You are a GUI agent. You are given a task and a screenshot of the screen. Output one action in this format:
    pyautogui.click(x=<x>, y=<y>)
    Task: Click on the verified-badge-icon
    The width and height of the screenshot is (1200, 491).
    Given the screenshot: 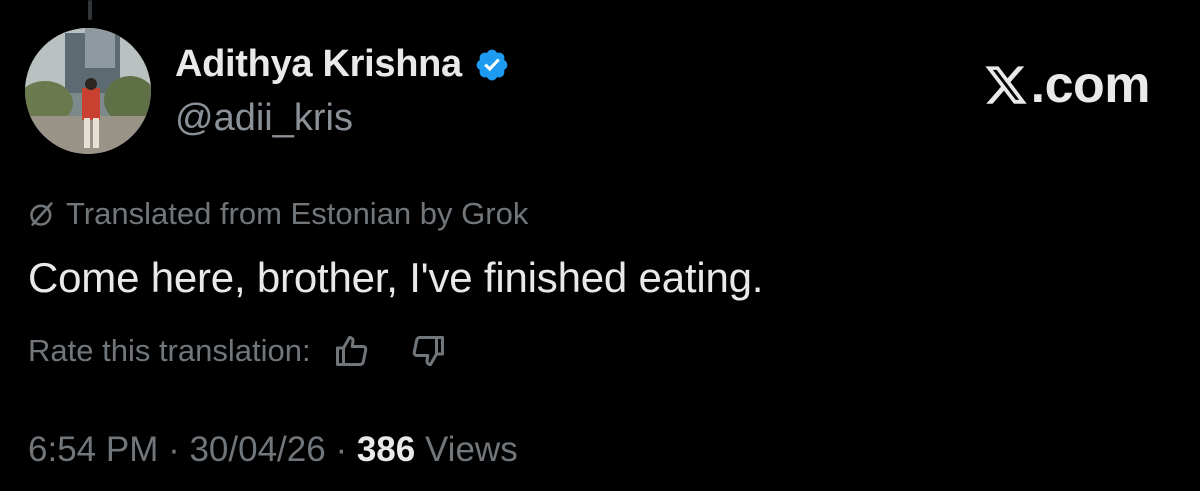 What is the action you would take?
    pyautogui.click(x=492, y=65)
    